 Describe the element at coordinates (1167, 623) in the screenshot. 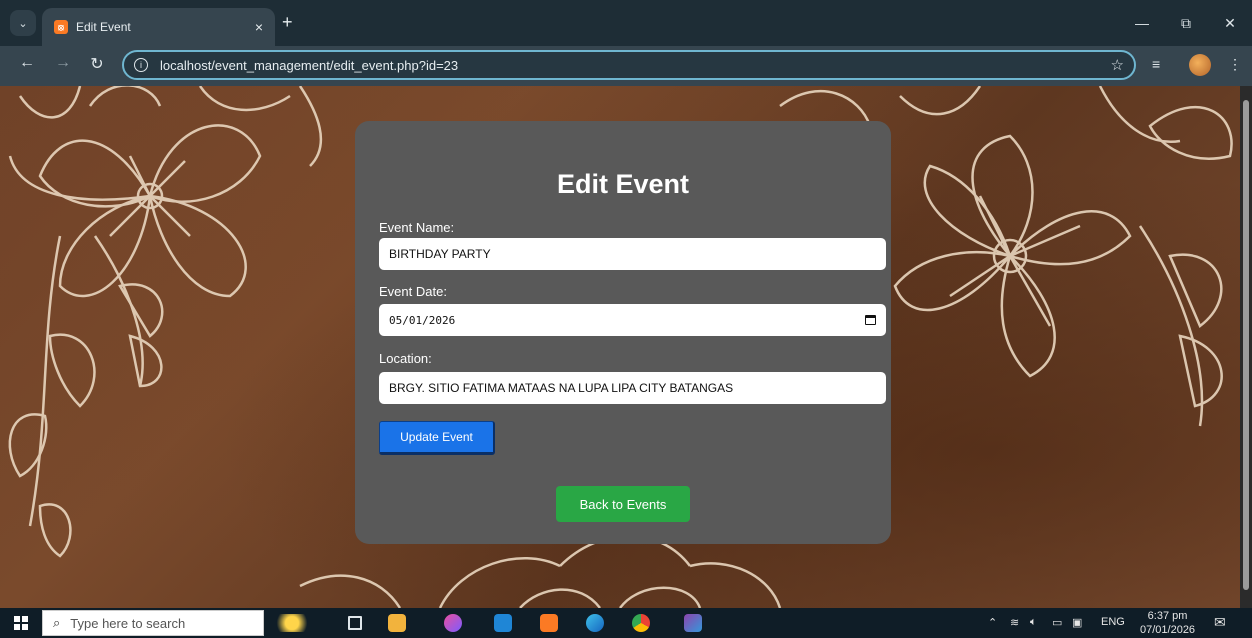

I see `system-clock: 6:37 pm 07/01/2026` at that location.